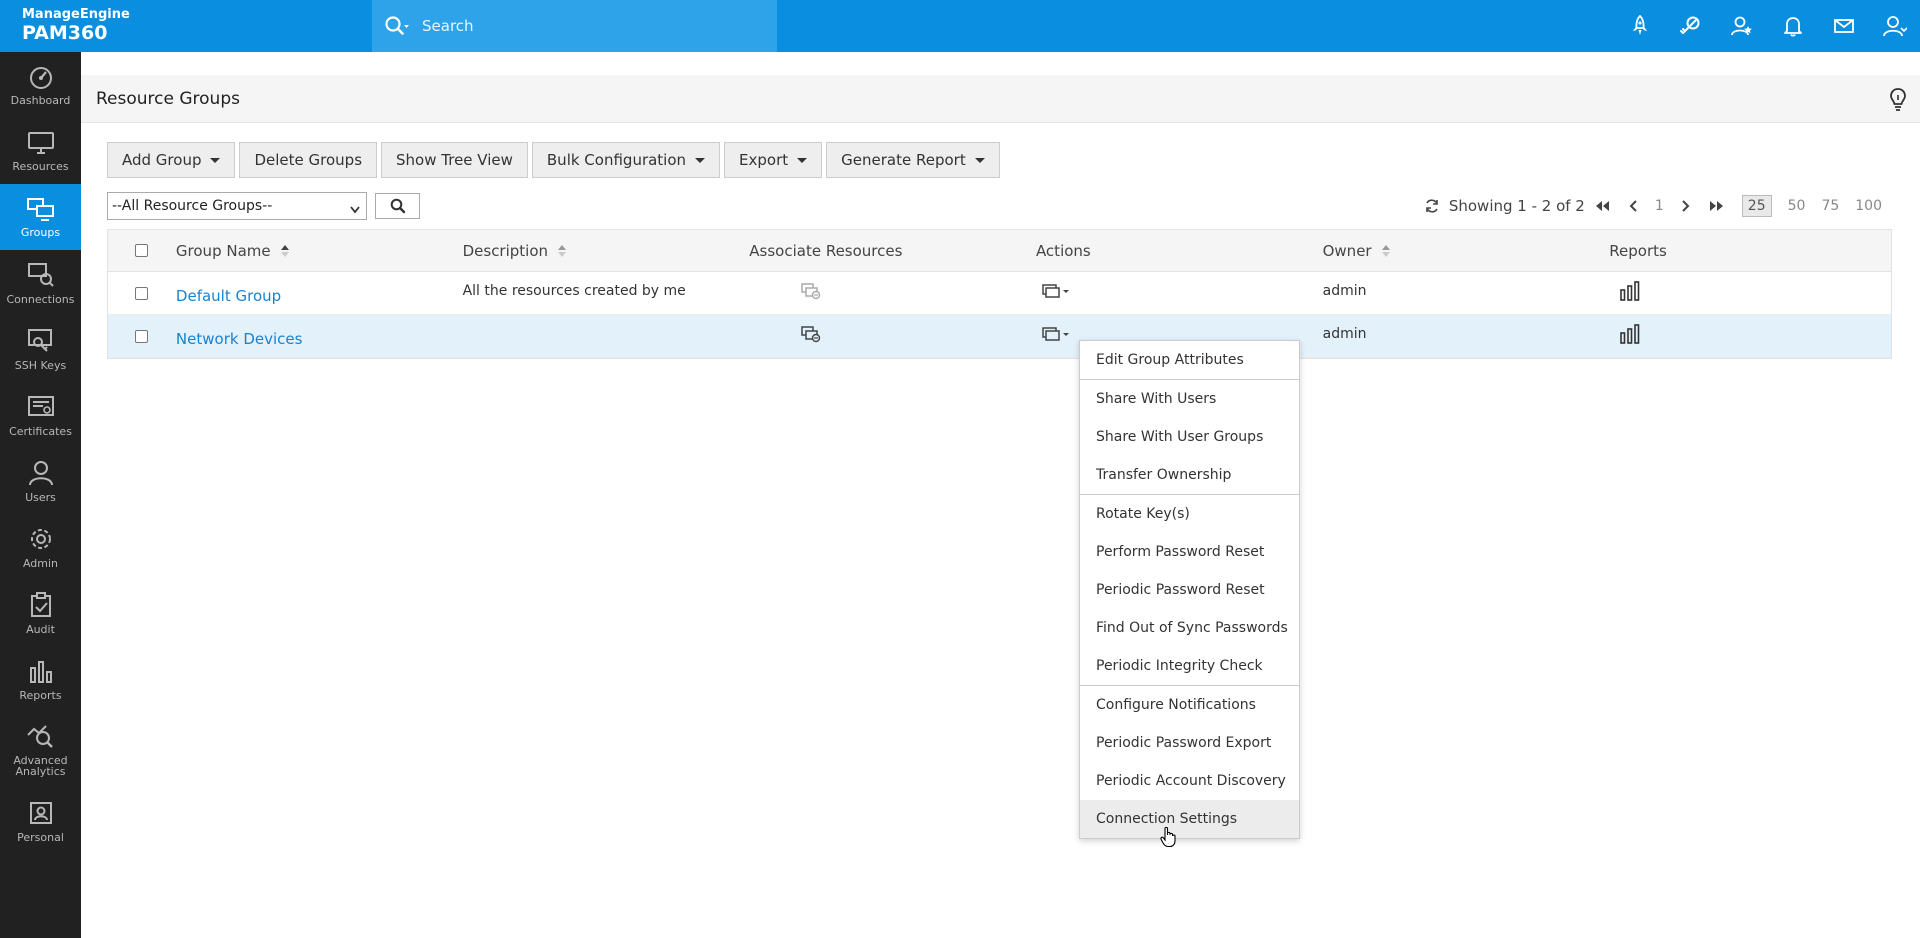  What do you see at coordinates (1466, 251) in the screenshot?
I see `column-owner: Owner` at bounding box center [1466, 251].